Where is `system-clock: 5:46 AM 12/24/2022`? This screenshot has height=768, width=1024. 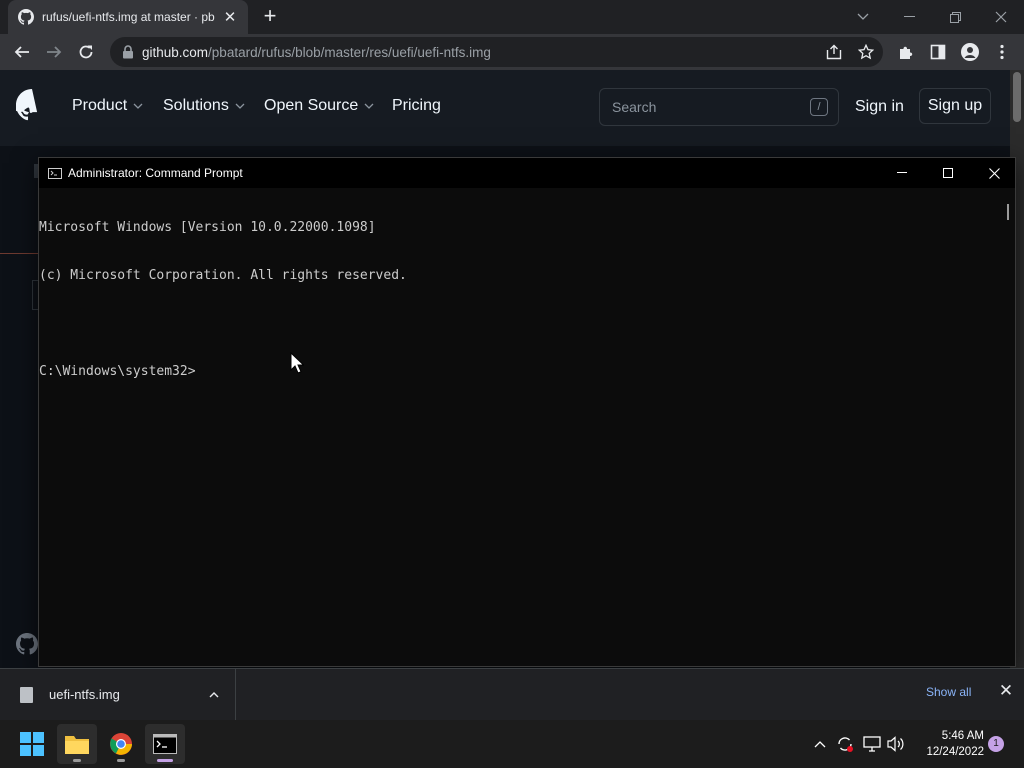
system-clock: 5:46 AM 12/24/2022 is located at coordinates (950, 744).